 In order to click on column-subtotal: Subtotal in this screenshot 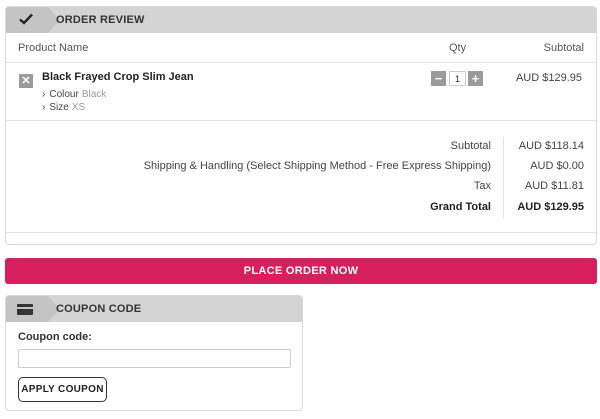, I will do `click(563, 48)`.